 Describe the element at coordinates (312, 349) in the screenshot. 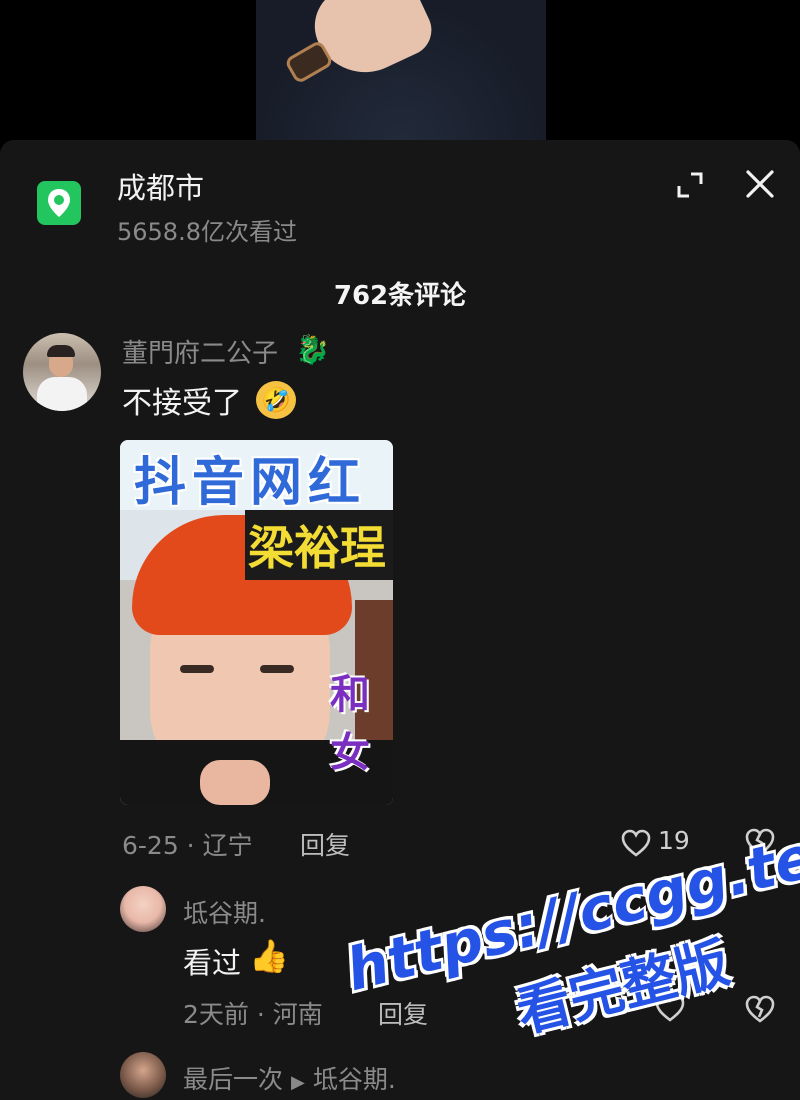

I see `dragon-badge-icon: 🐉` at that location.